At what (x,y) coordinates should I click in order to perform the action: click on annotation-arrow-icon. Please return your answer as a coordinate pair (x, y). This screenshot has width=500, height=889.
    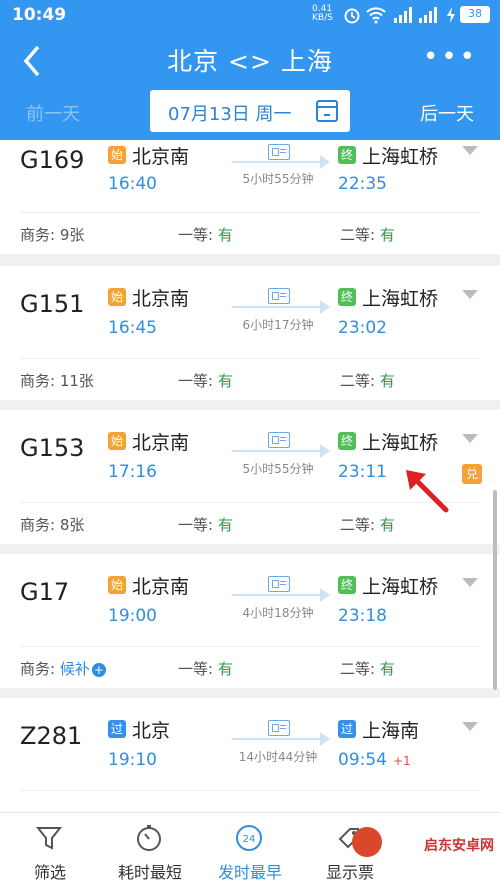
    Looking at the image, I should click on (427, 491).